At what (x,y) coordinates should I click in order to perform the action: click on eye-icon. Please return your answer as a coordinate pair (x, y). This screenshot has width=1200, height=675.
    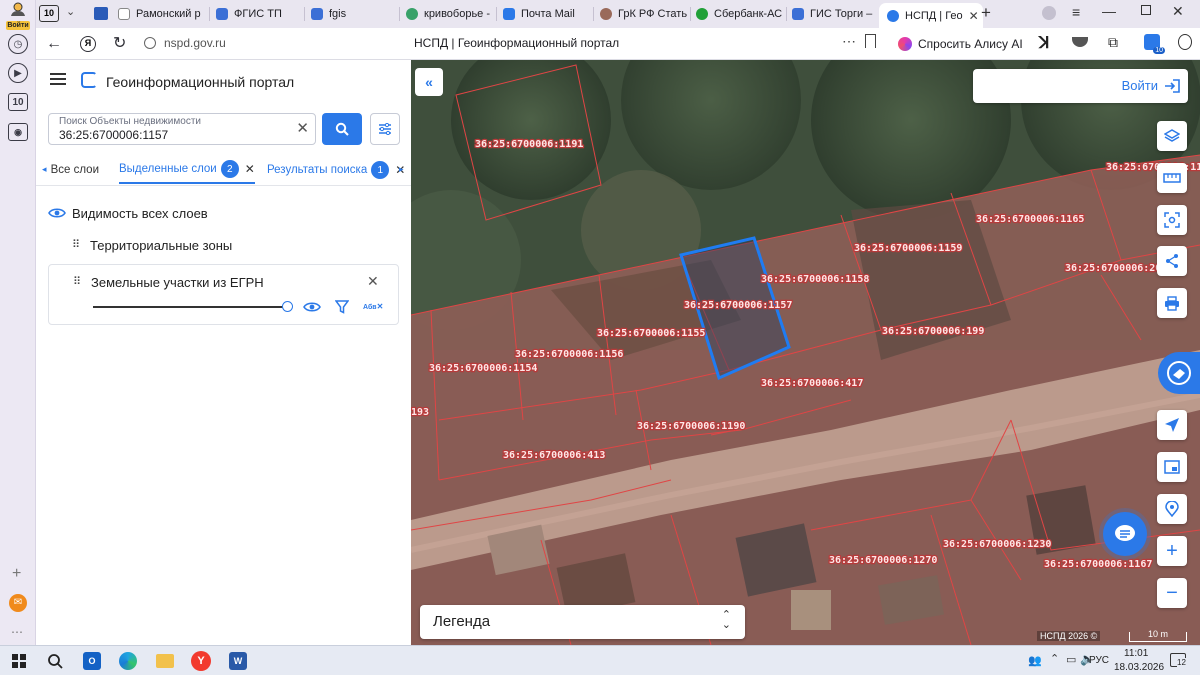
    Looking at the image, I should click on (57, 213).